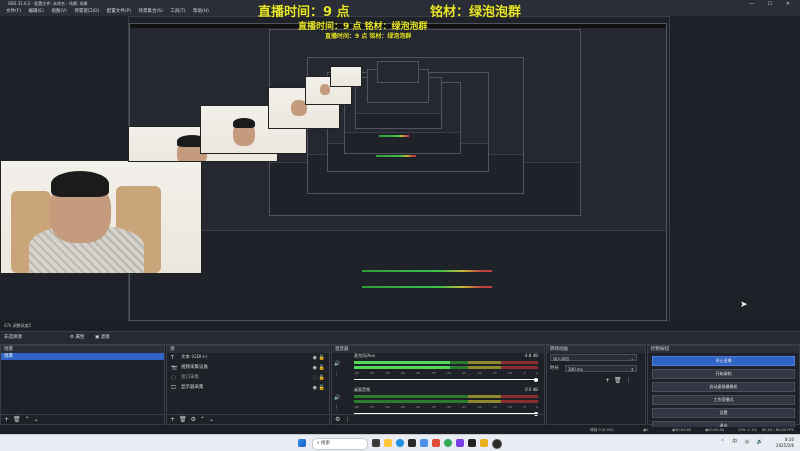  Describe the element at coordinates (150, 12) in the screenshot. I see `menu-scene-collection: 场景集合(S)` at that location.